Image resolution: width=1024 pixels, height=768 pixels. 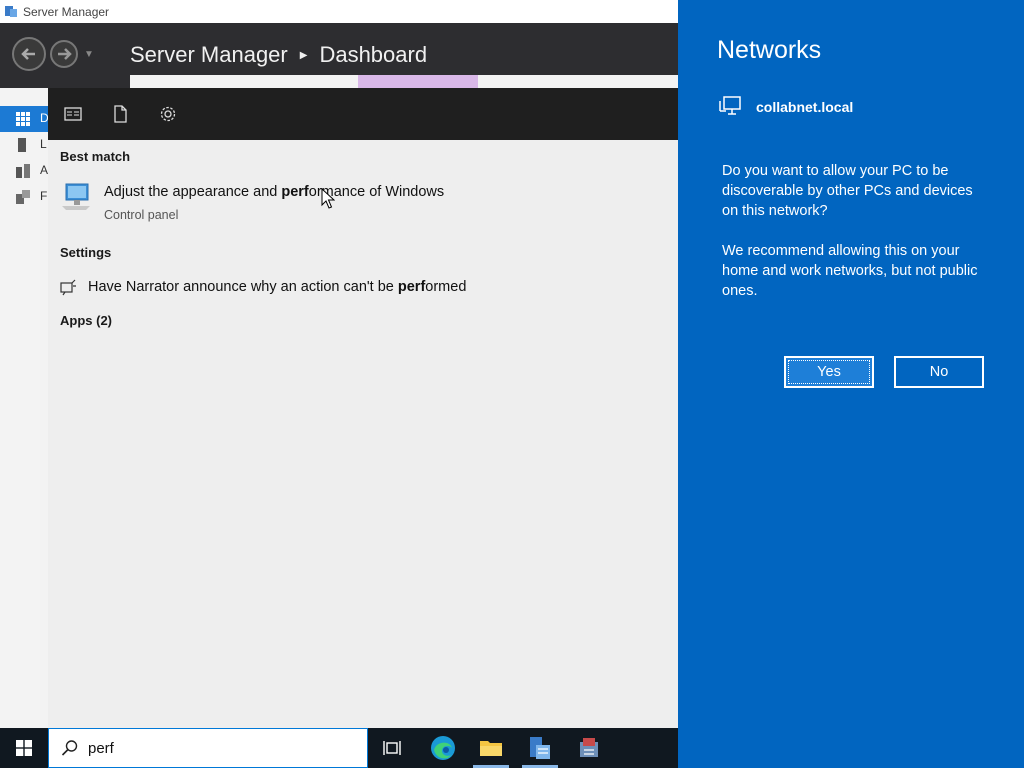 I want to click on windows-logo-icon, so click(x=24, y=748).